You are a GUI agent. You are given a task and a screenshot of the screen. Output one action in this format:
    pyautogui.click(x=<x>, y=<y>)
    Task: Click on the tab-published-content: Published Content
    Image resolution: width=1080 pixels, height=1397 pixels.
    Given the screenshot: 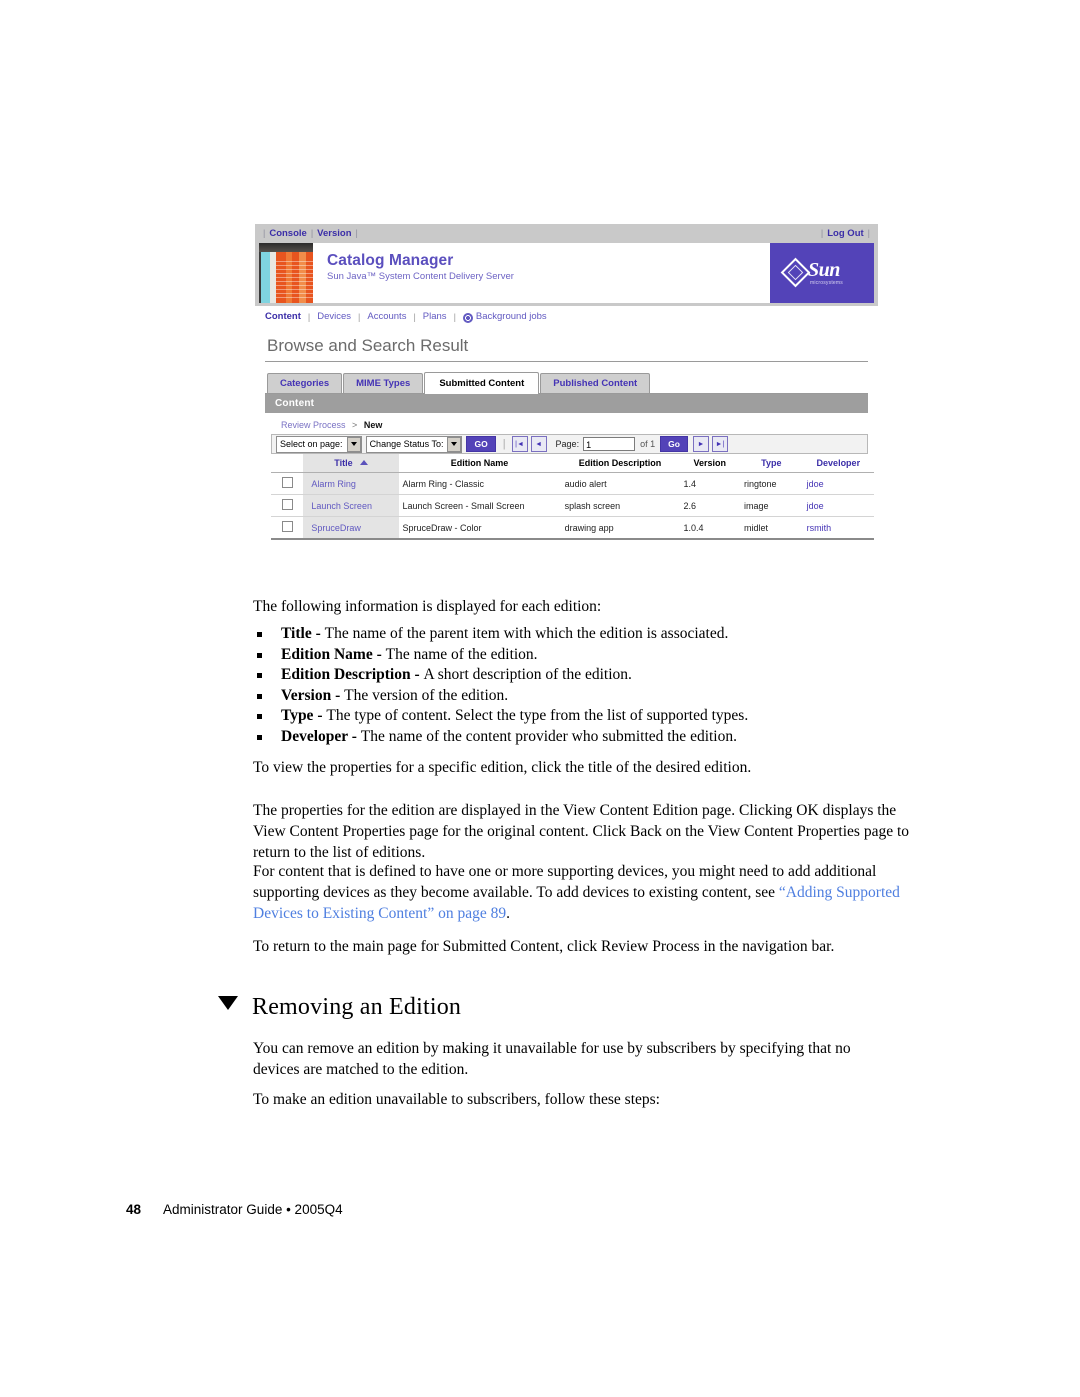 What is the action you would take?
    pyautogui.click(x=595, y=383)
    